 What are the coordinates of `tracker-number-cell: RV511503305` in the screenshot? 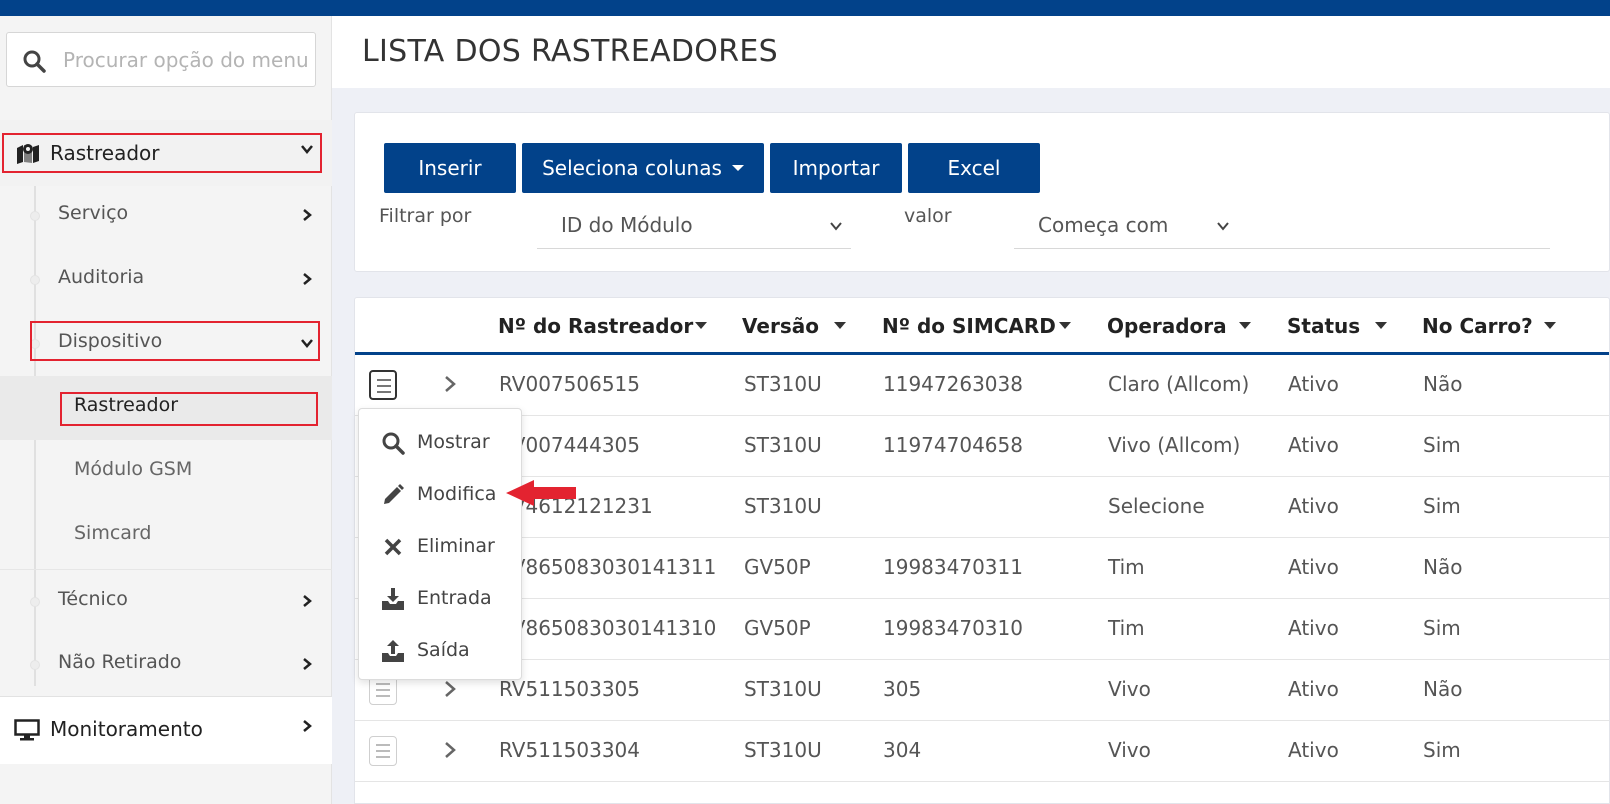 It's located at (570, 689).